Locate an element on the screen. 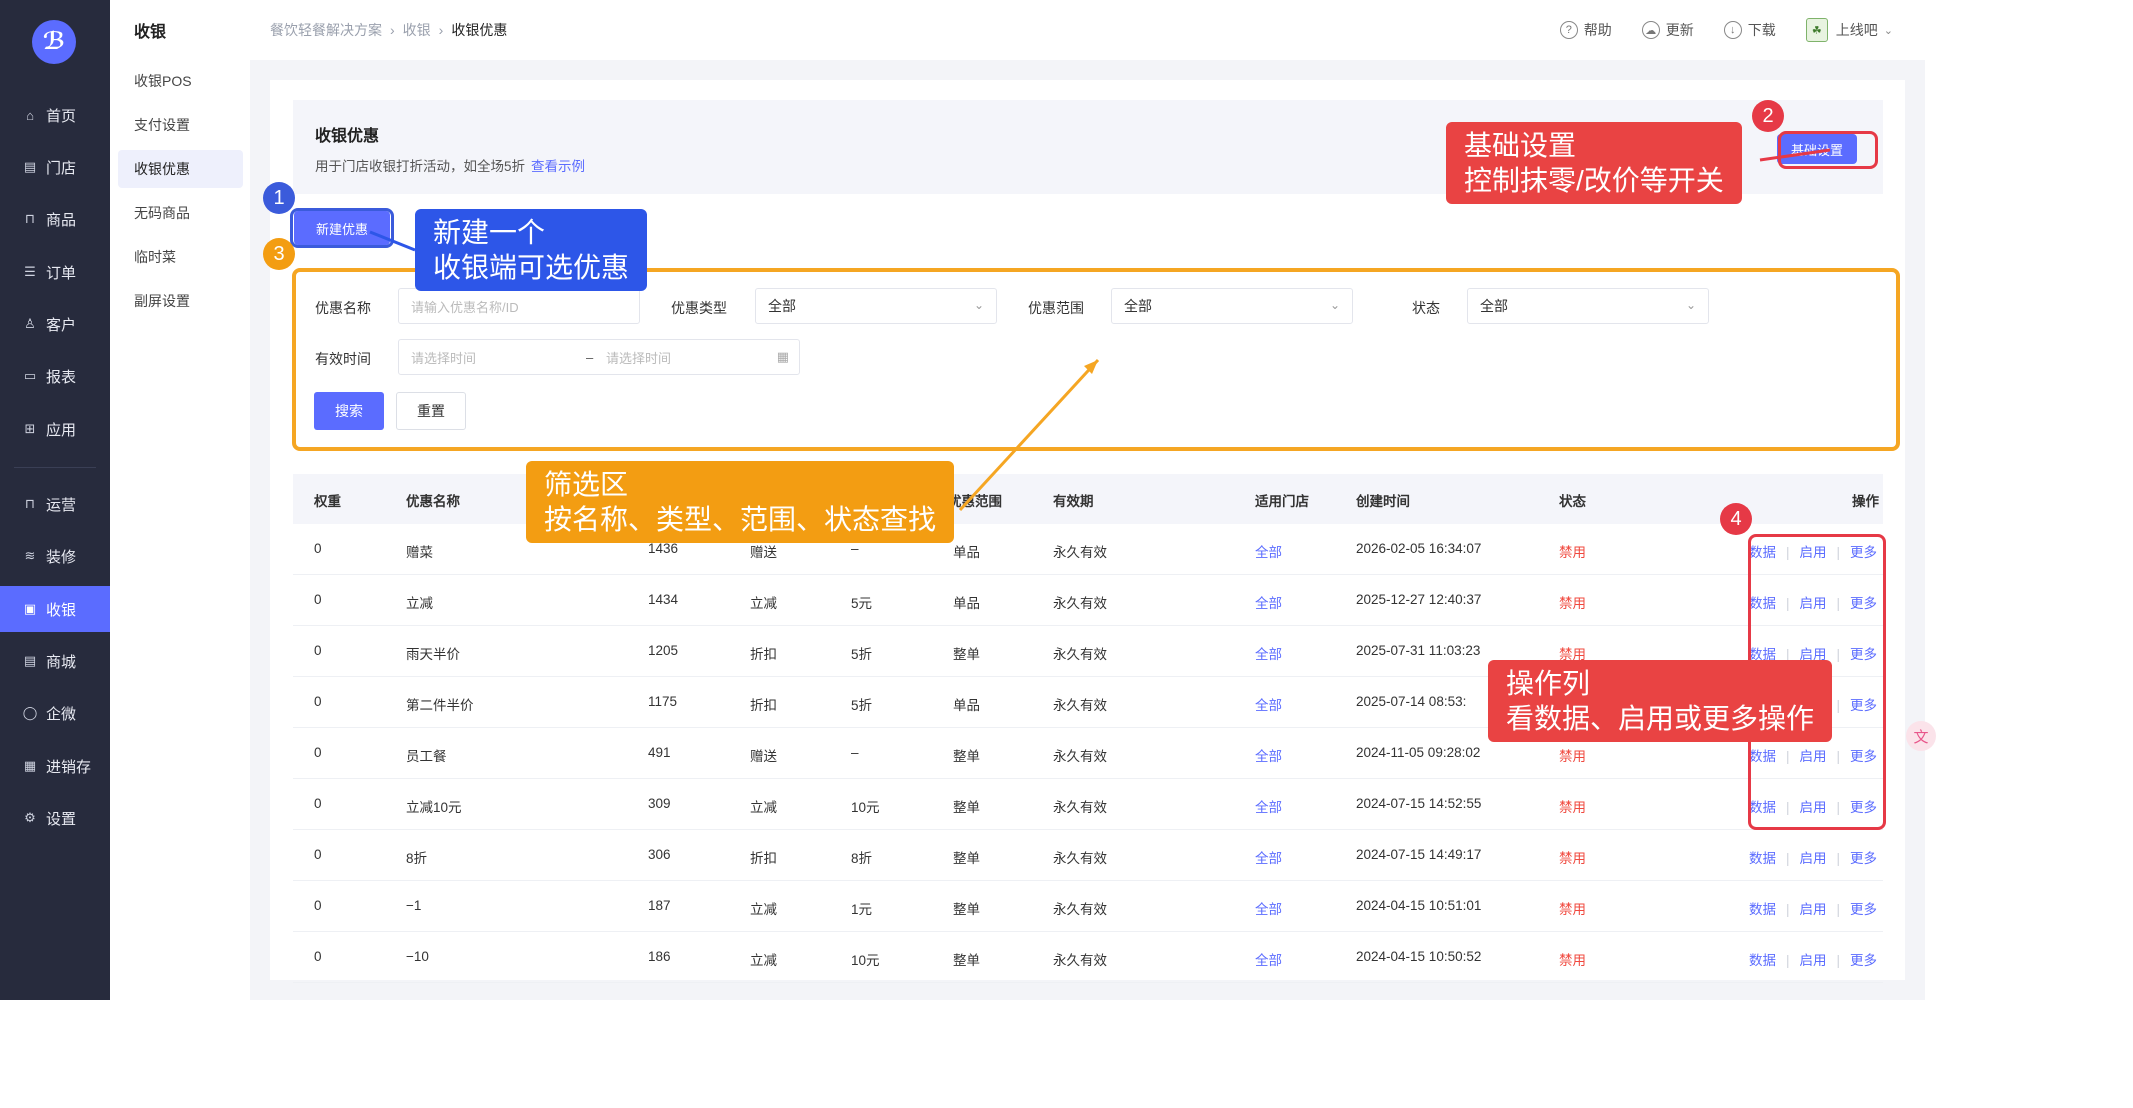  step-badge-3: 3 is located at coordinates (279, 254).